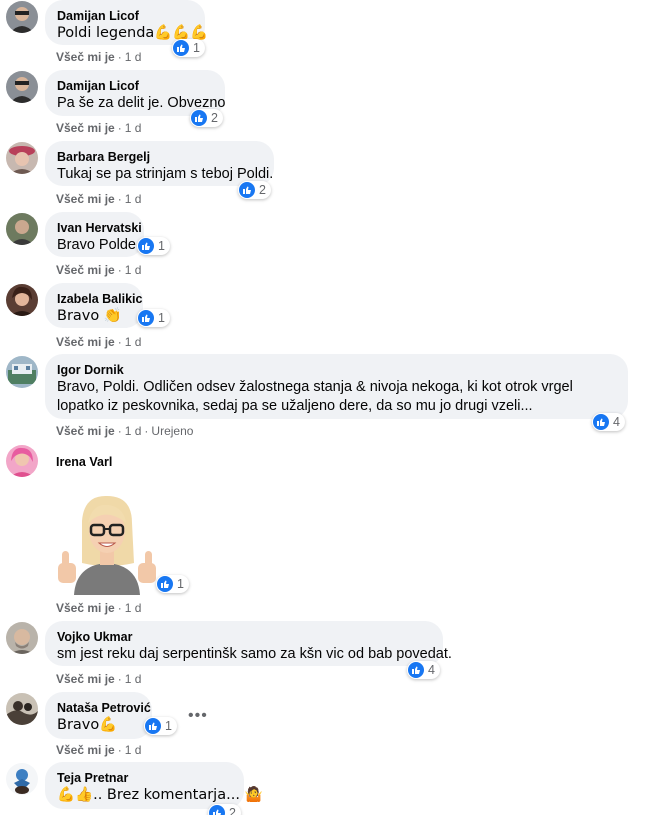  I want to click on comment-author: Irena Varl, so click(84, 462).